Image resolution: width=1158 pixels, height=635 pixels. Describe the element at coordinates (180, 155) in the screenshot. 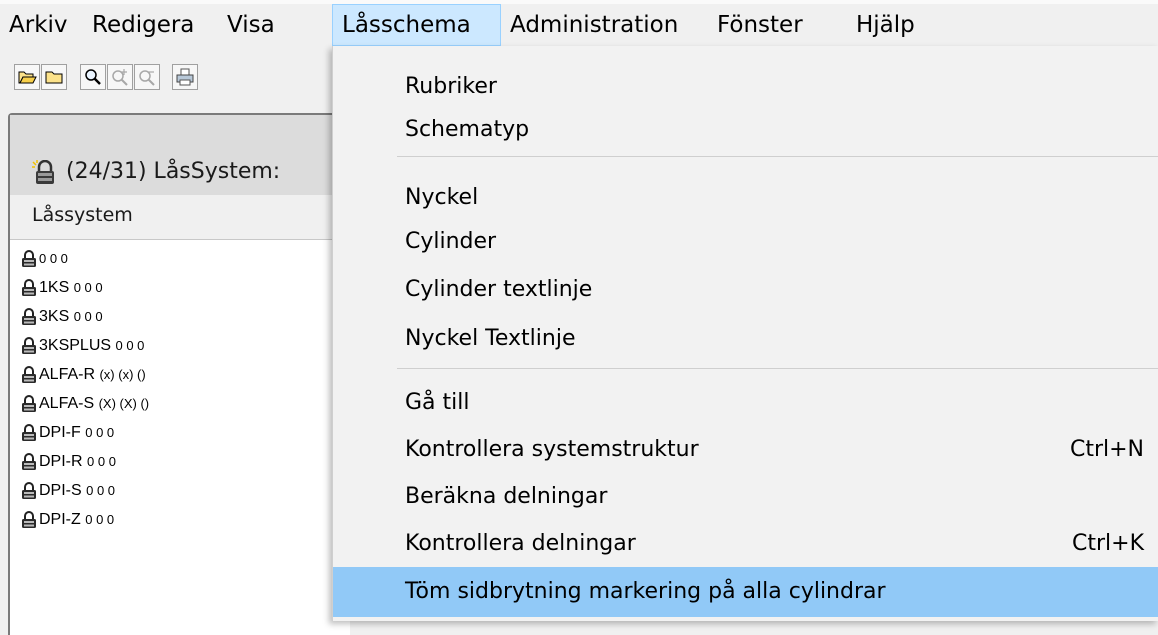

I see `window-titlebar: (24/31) LåsSystem:` at that location.